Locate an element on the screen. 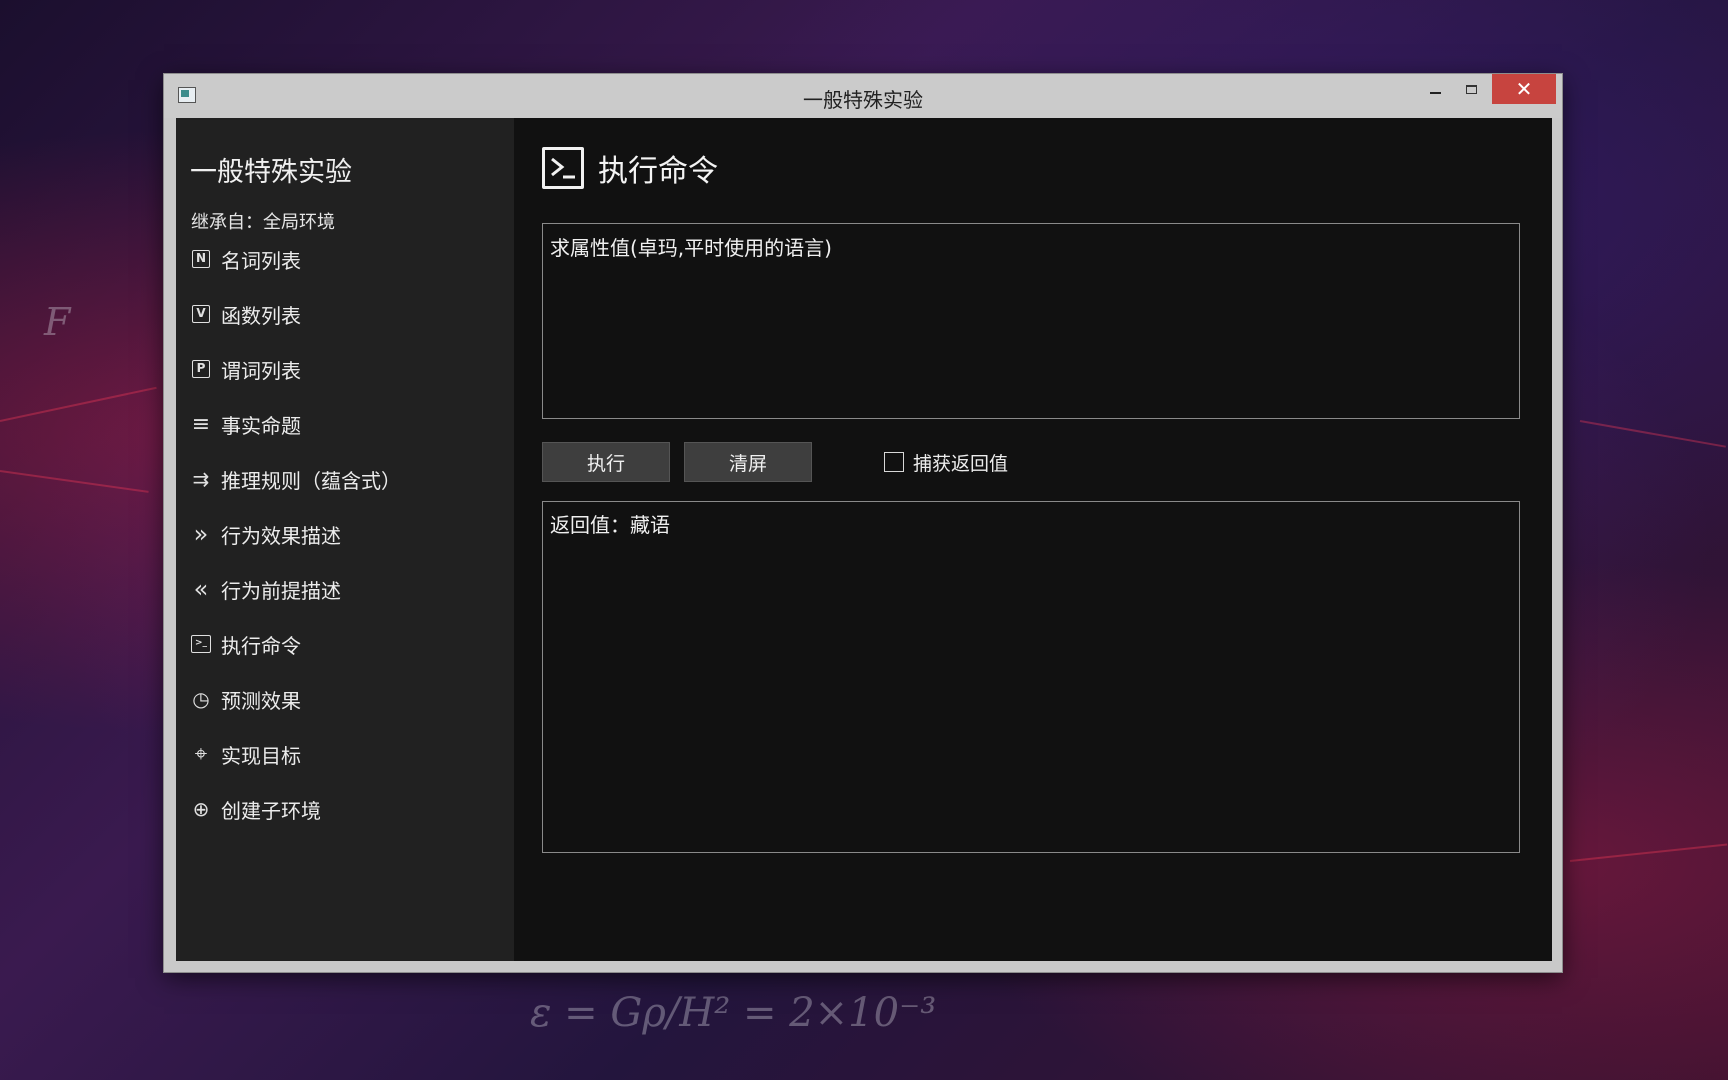 The width and height of the screenshot is (1728, 1080). sidebar-item-predict-effect: ◷ 预测效果 is located at coordinates (340, 699).